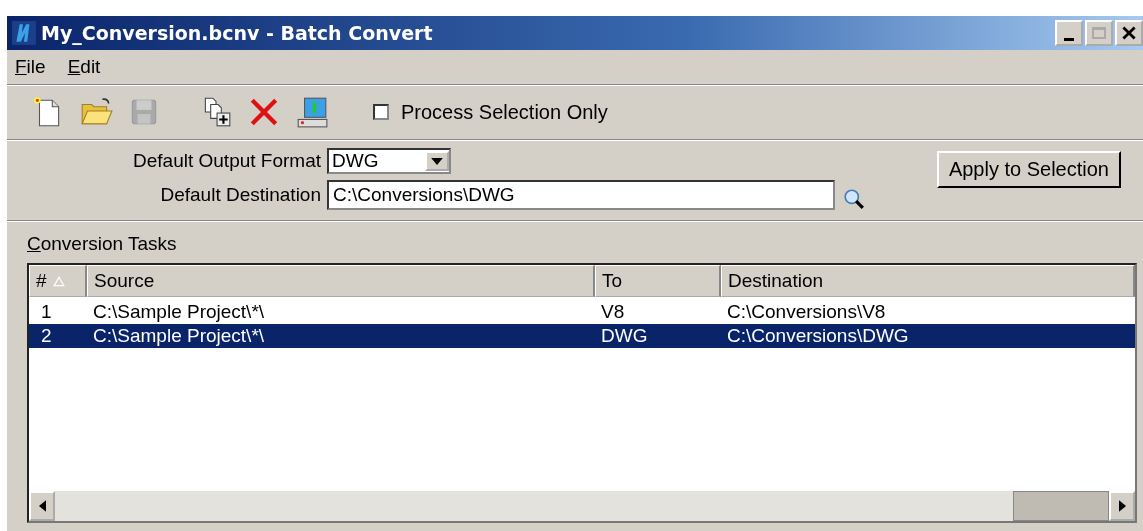 This screenshot has width=1143, height=531. What do you see at coordinates (818, 336) in the screenshot?
I see `table-cell-text: C:\Conversions\DWG` at bounding box center [818, 336].